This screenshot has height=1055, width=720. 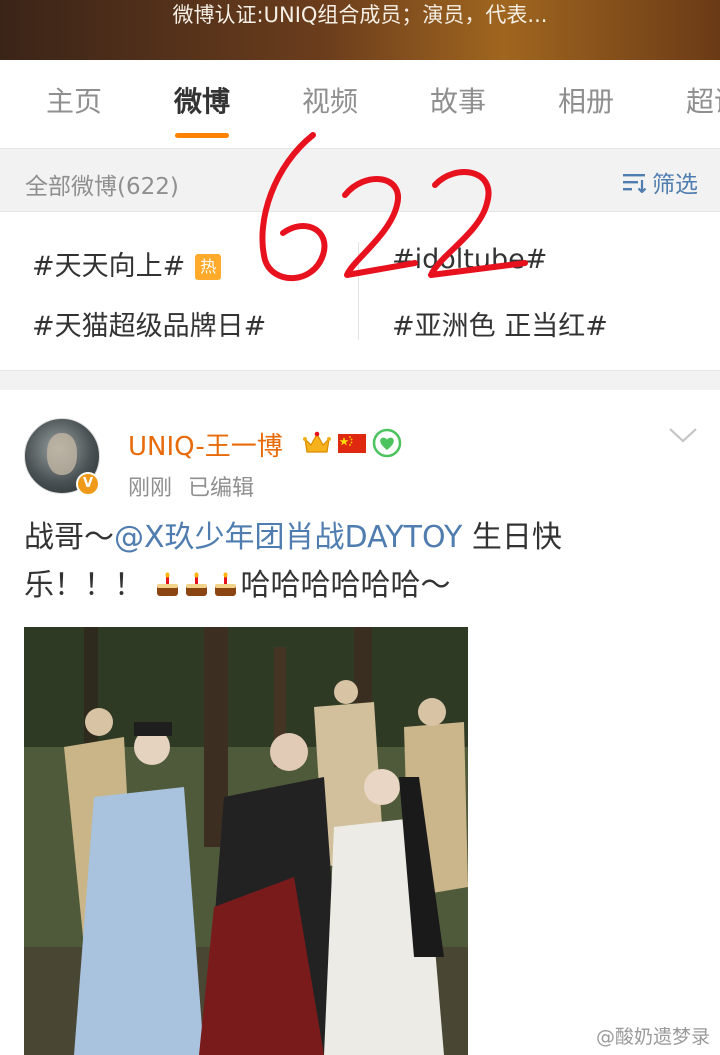 What do you see at coordinates (88, 484) in the screenshot?
I see `verified-badge: V` at bounding box center [88, 484].